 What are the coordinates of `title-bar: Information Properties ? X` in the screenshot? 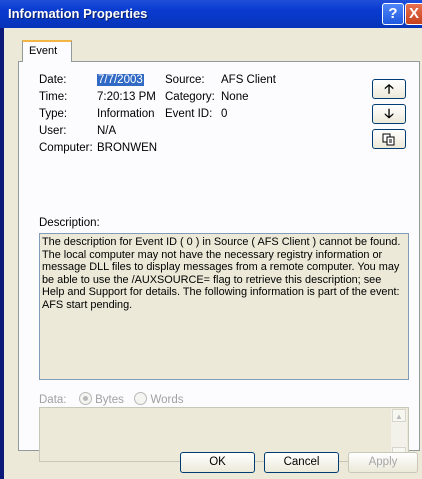 It's located at (211, 14).